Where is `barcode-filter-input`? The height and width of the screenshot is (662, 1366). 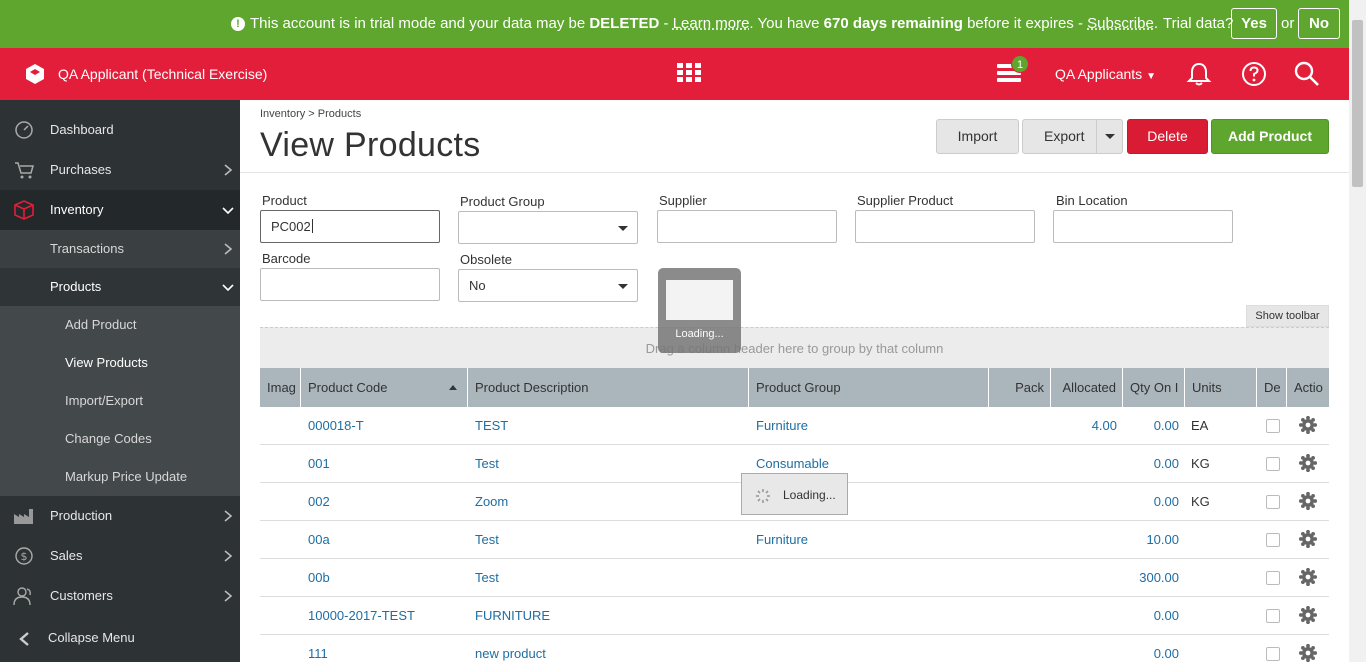 barcode-filter-input is located at coordinates (350, 284).